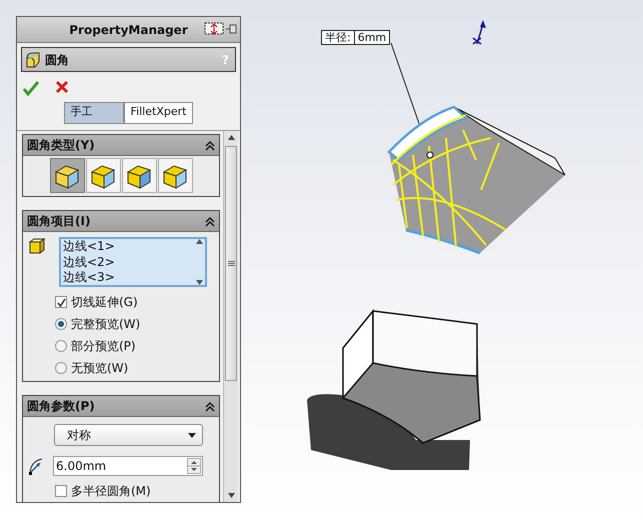 This screenshot has height=531, width=643. What do you see at coordinates (104, 302) in the screenshot?
I see `checkbox-label: 切线延伸(G)` at bounding box center [104, 302].